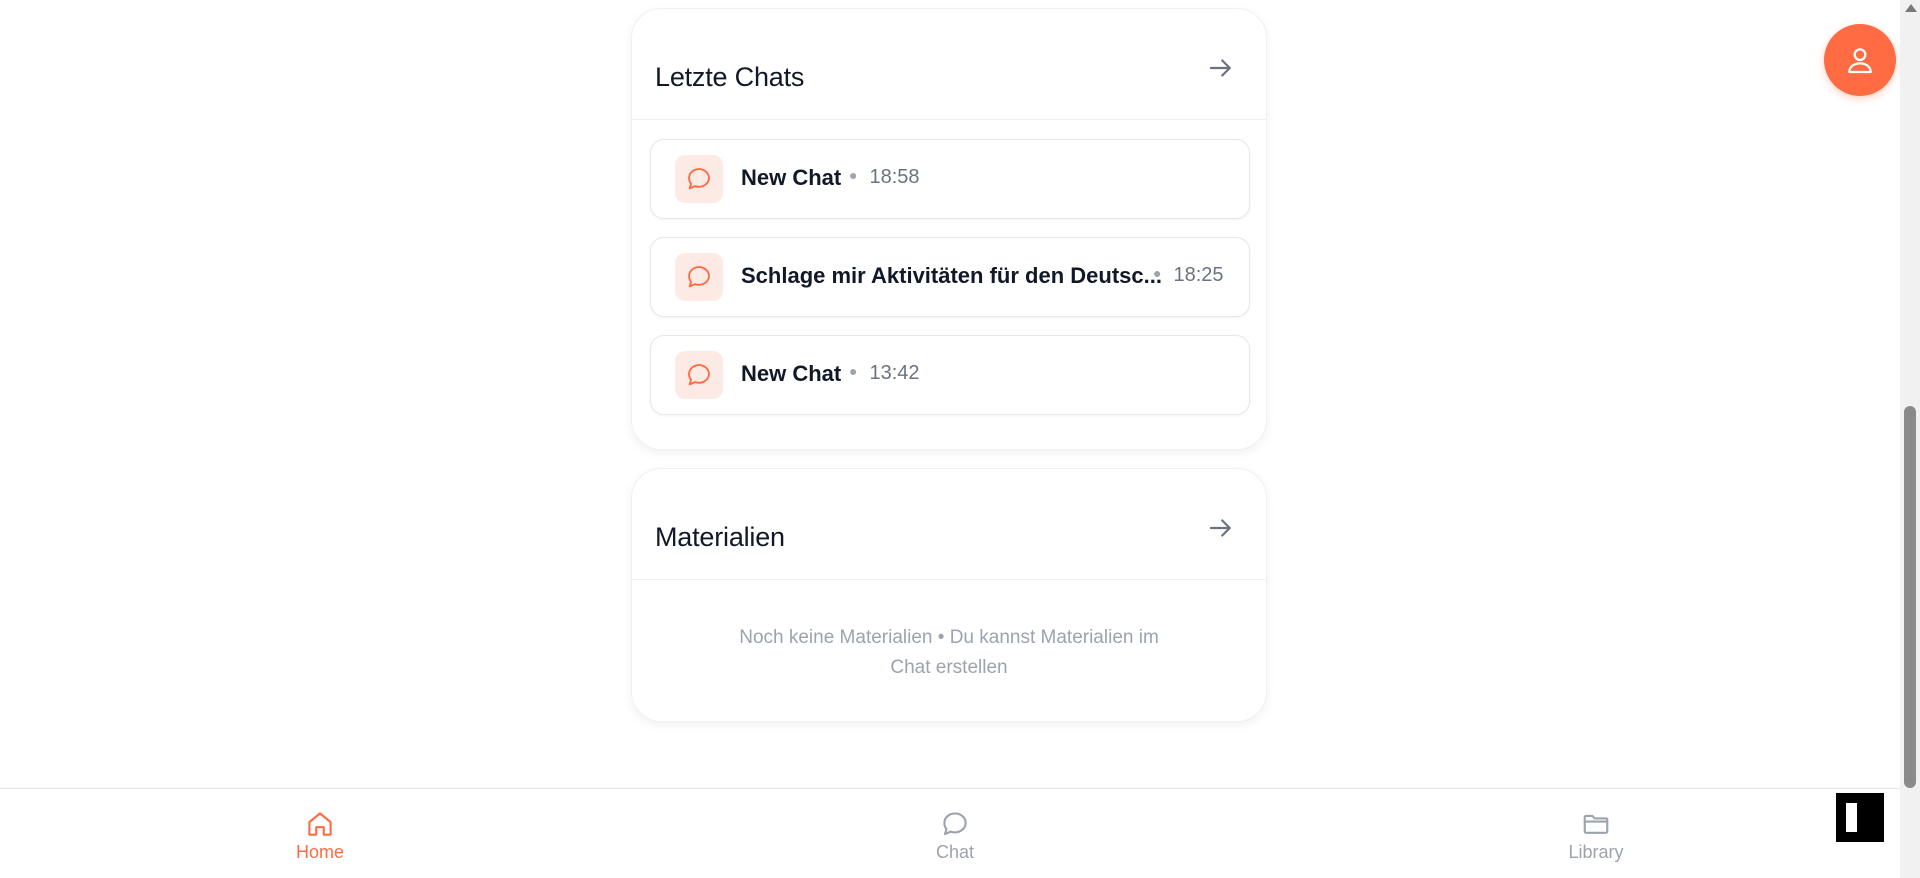 Image resolution: width=1920 pixels, height=878 pixels. What do you see at coordinates (1188, 275) in the screenshot?
I see `chat-time: ● 18:25` at bounding box center [1188, 275].